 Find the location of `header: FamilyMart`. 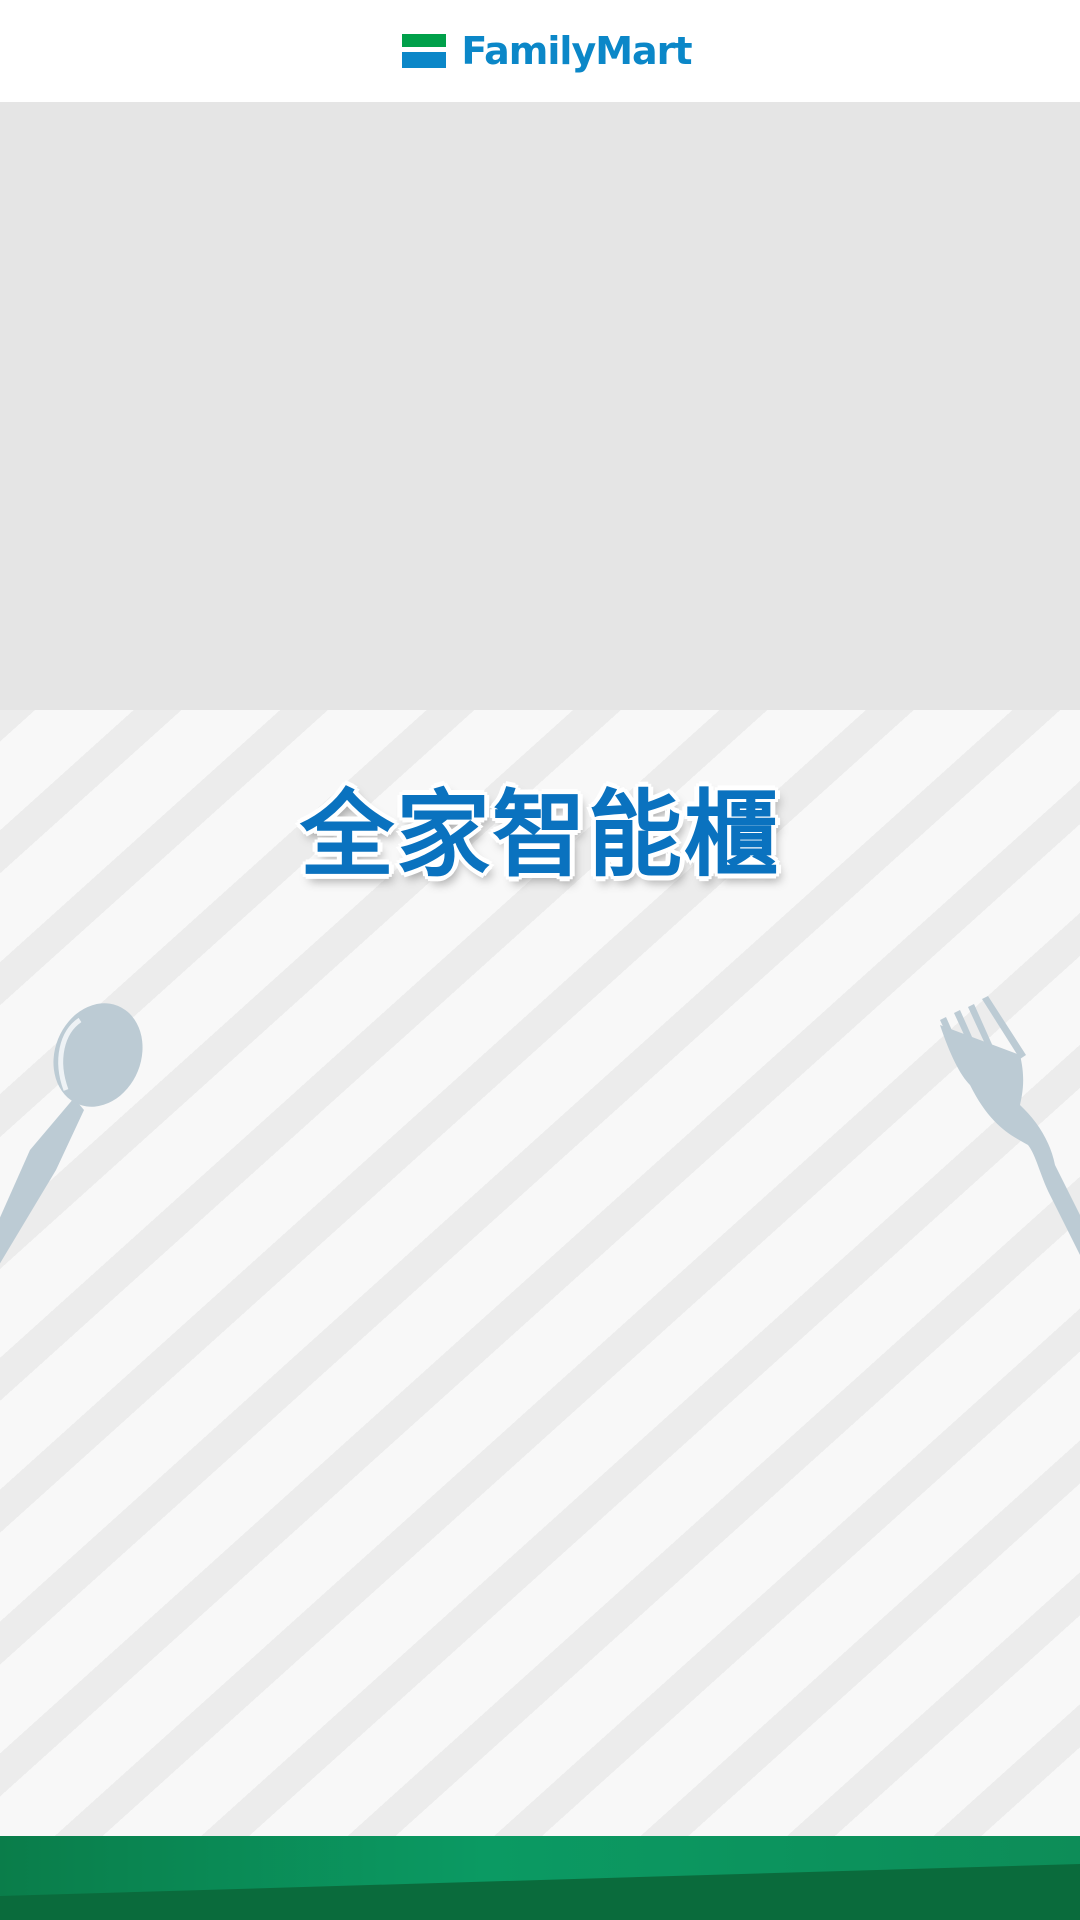

header: FamilyMart is located at coordinates (540, 51).